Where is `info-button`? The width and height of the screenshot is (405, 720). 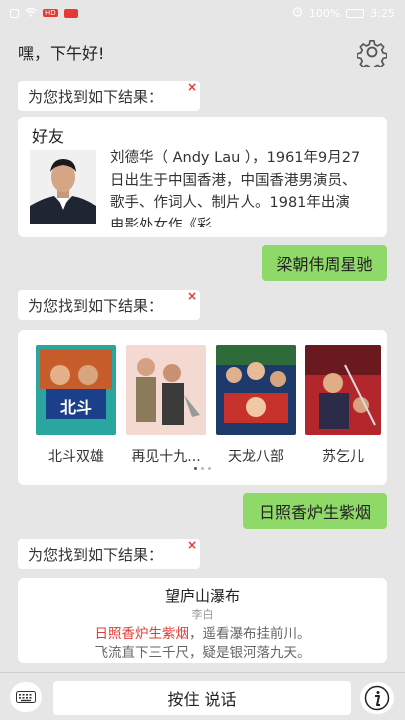
info-button is located at coordinates (377, 698).